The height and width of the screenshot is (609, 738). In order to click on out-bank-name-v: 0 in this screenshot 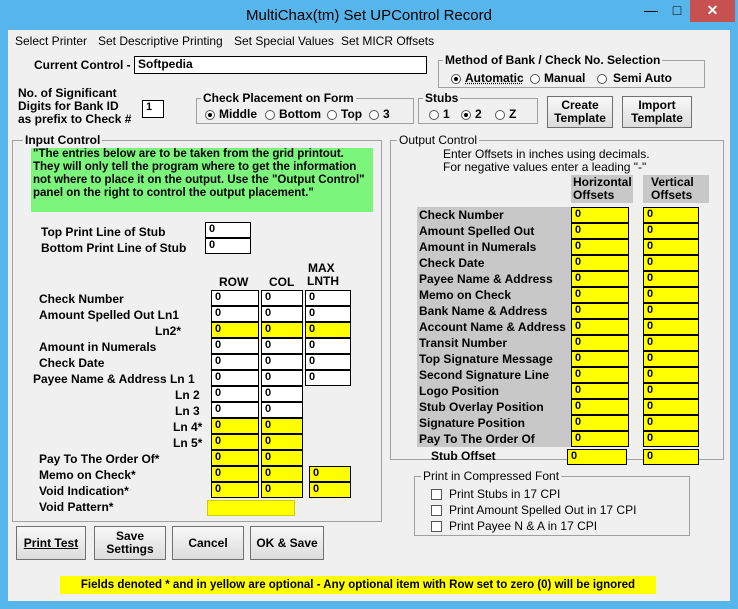, I will do `click(671, 311)`.